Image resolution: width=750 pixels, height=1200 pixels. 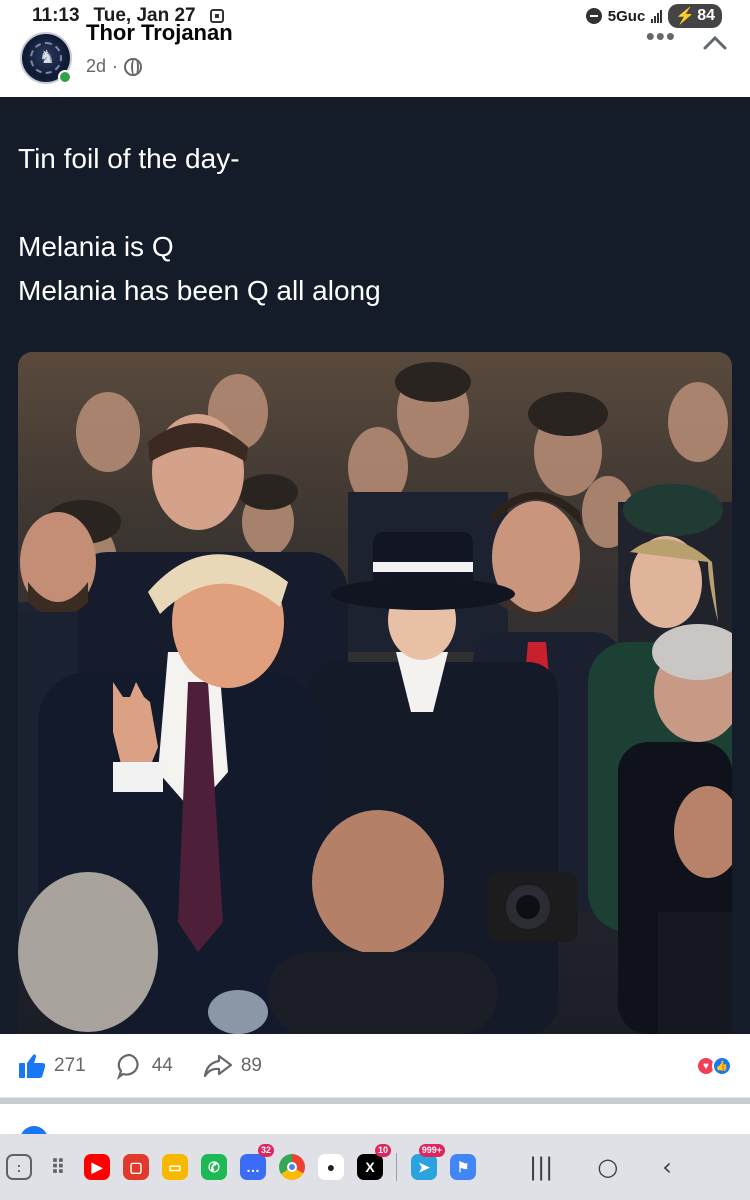 I want to click on do-not-disturb-icon, so click(x=593, y=16).